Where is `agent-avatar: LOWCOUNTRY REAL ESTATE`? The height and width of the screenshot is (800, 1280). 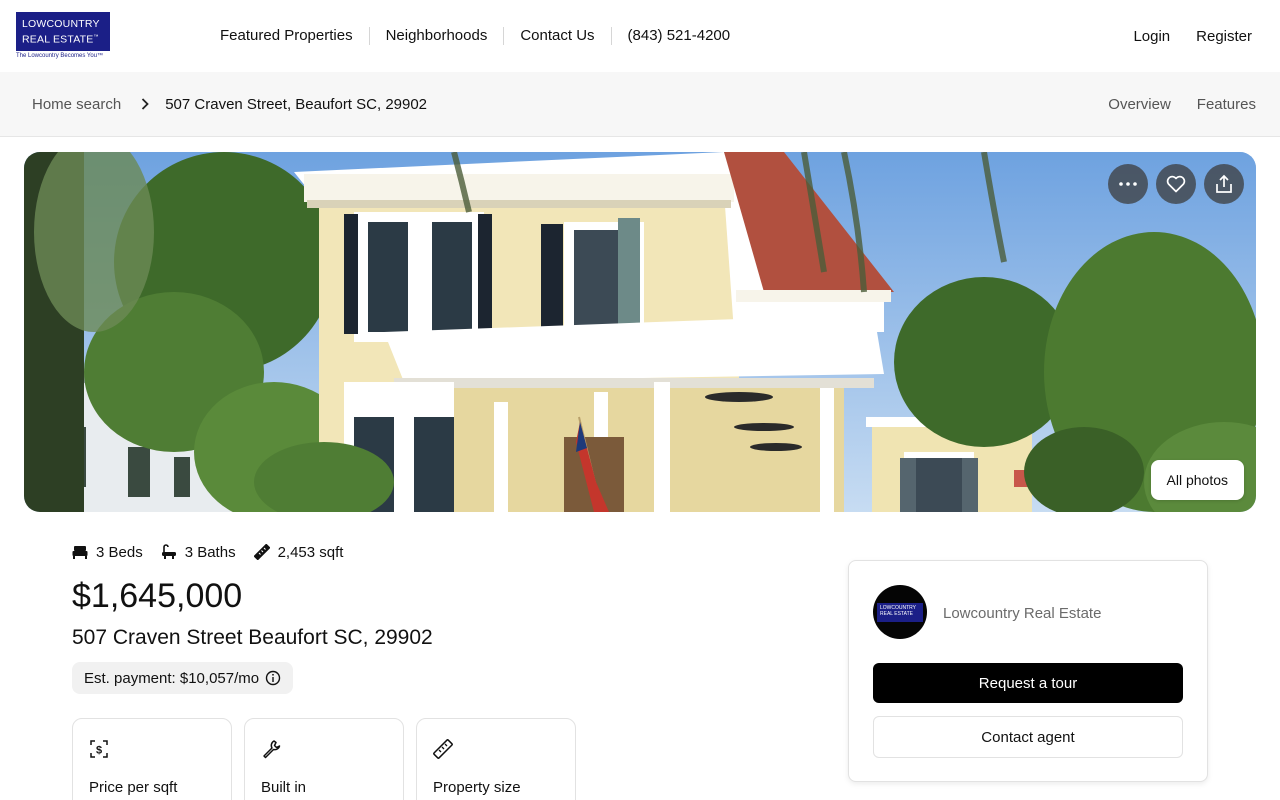 agent-avatar: LOWCOUNTRY REAL ESTATE is located at coordinates (900, 612).